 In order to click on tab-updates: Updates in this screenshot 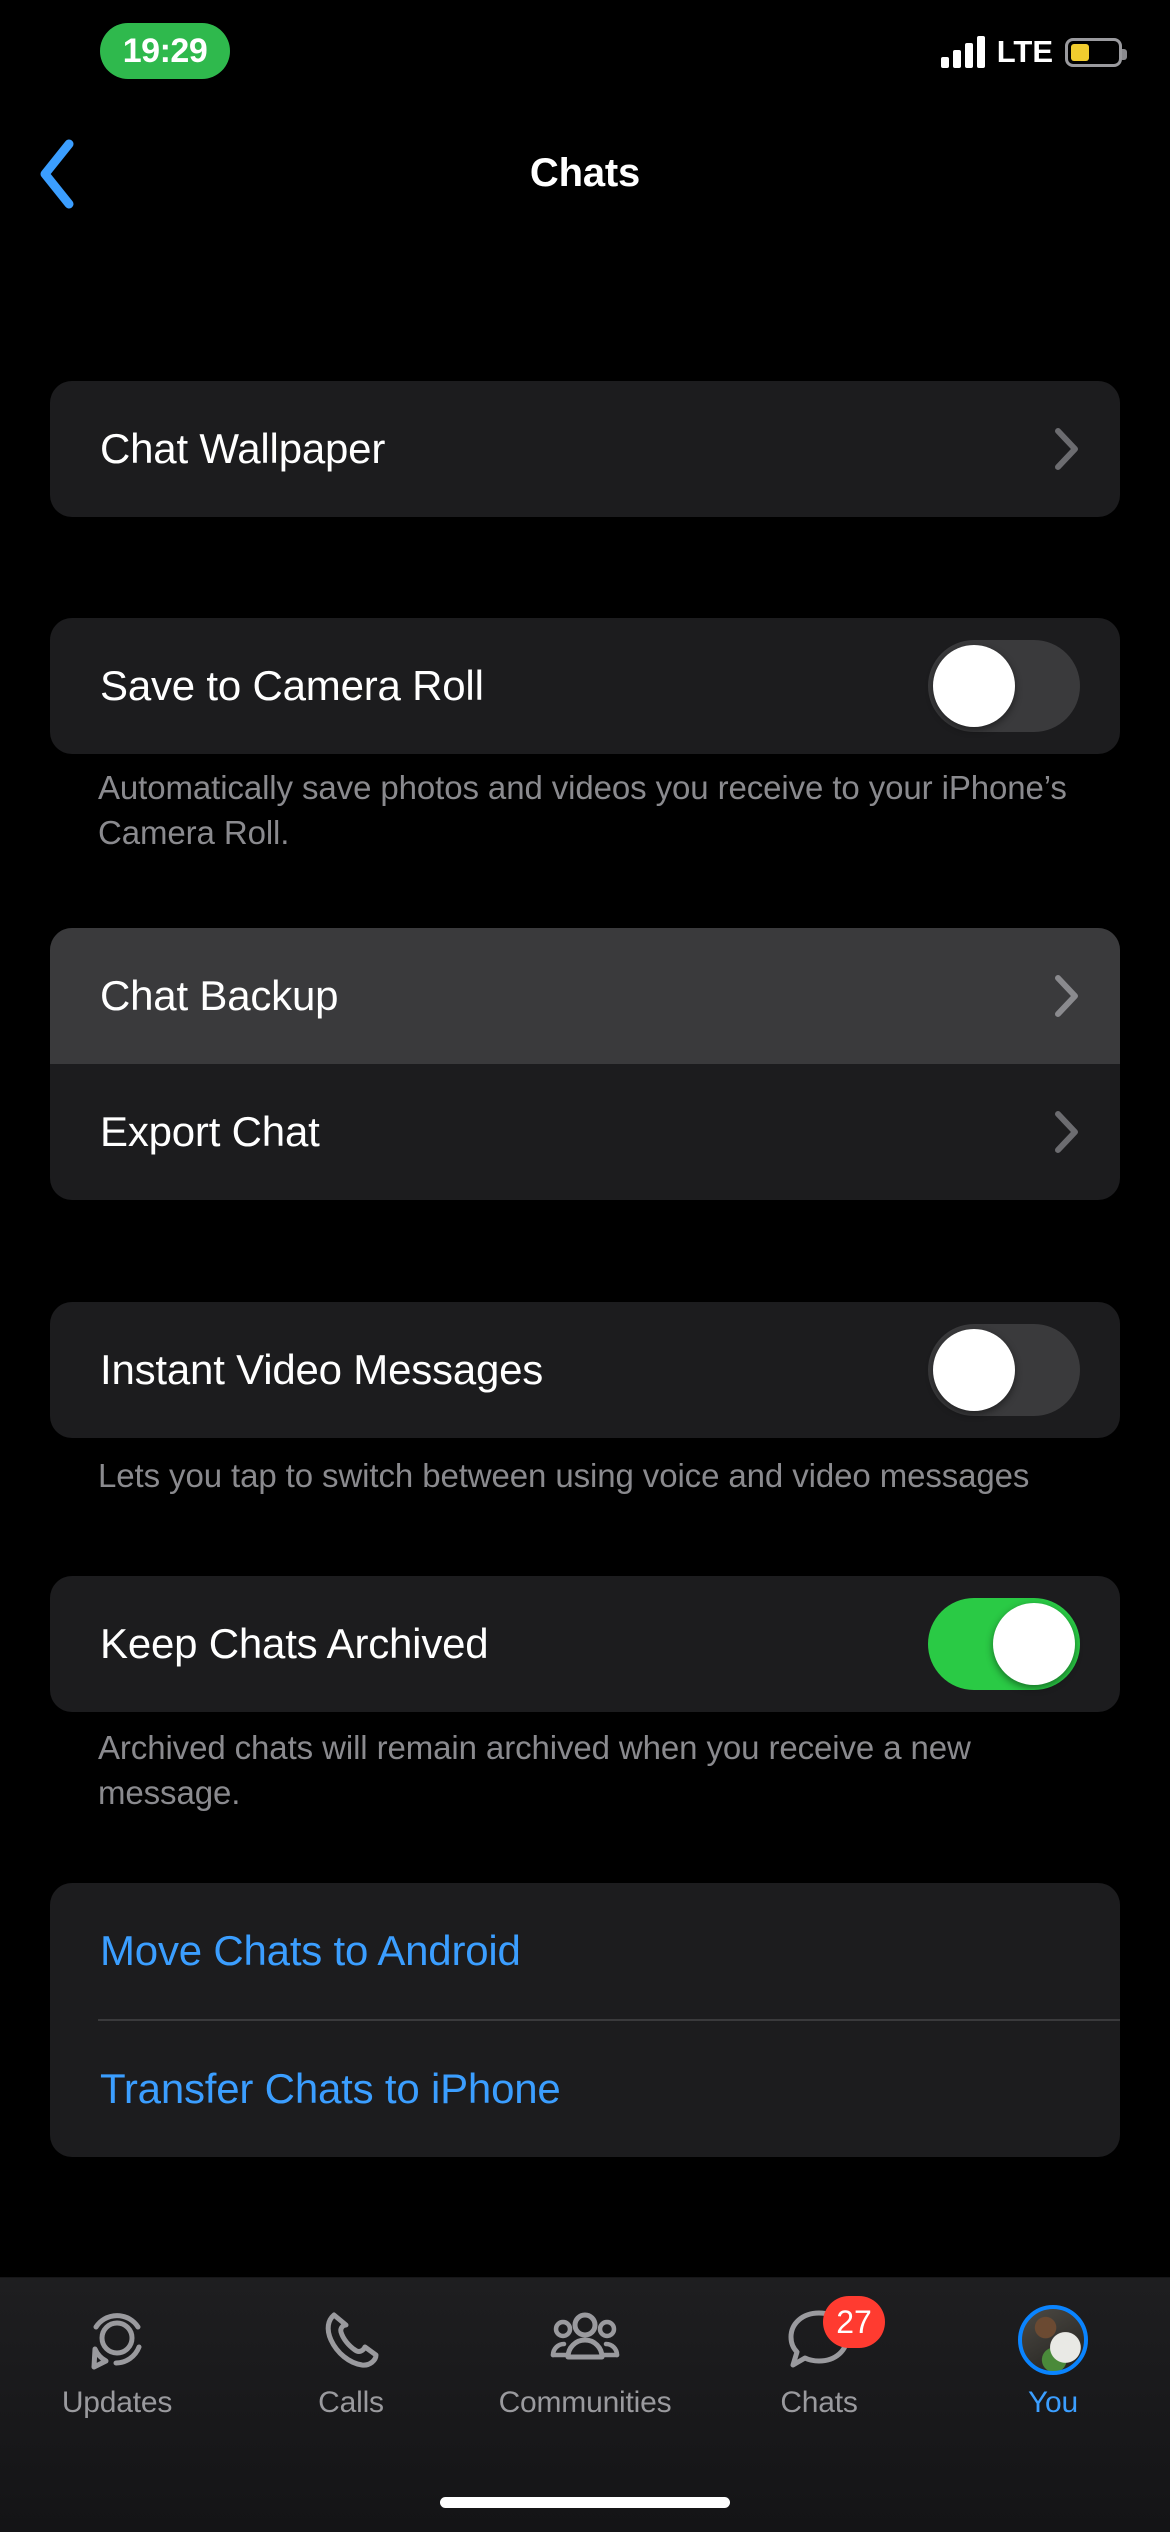, I will do `click(117, 2373)`.